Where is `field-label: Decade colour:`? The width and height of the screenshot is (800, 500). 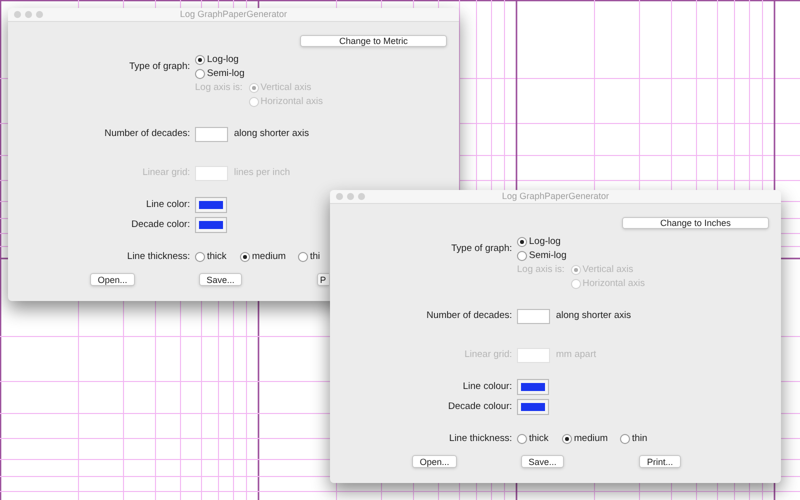
field-label: Decade colour: is located at coordinates (480, 407).